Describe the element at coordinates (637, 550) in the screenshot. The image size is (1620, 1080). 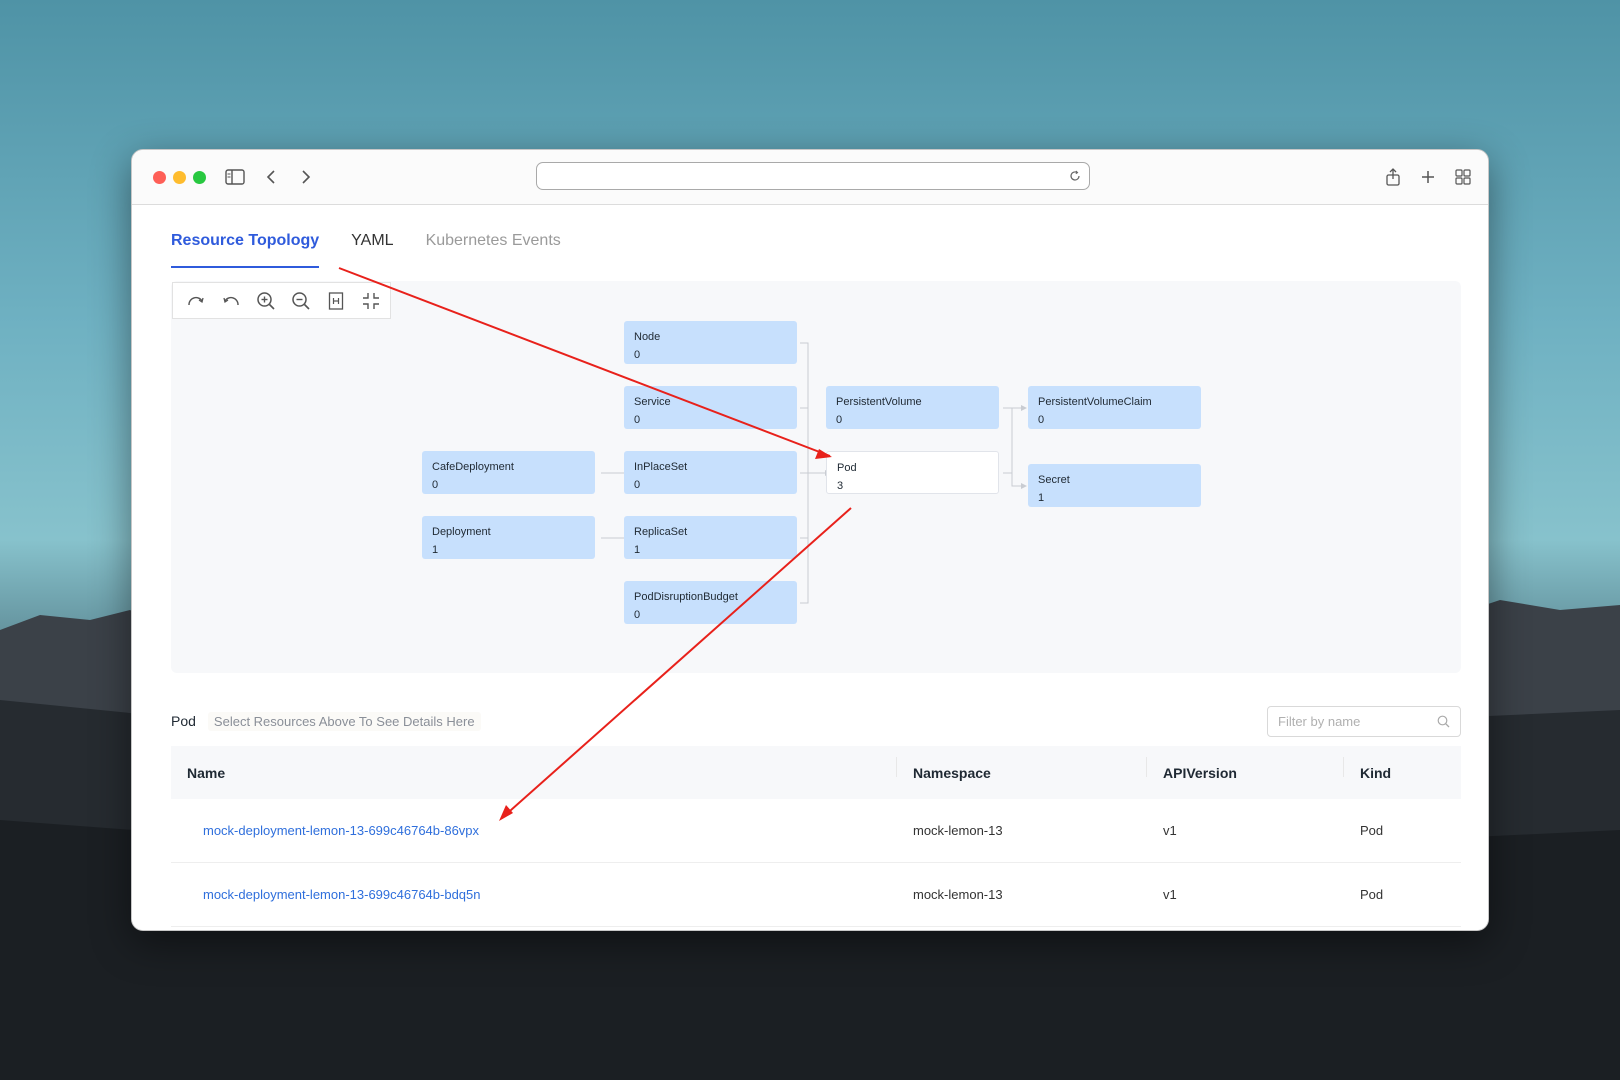
I see `replica-set-count: 1` at that location.